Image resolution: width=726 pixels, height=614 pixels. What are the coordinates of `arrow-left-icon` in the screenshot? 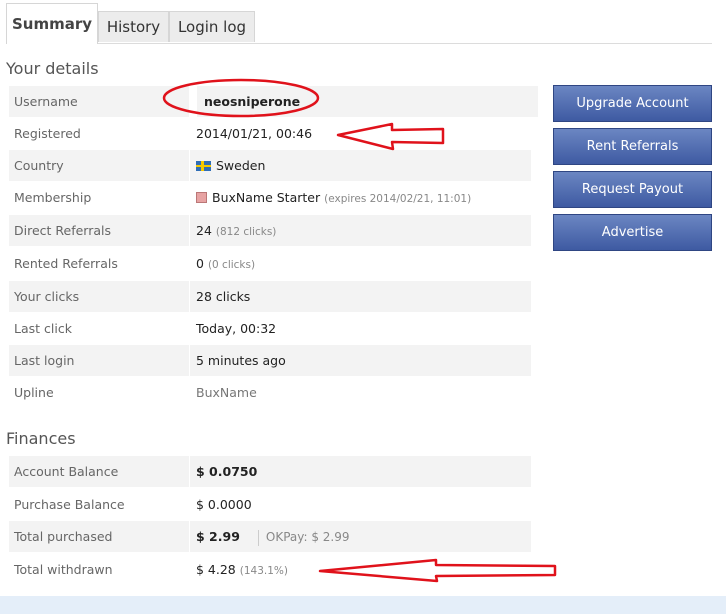 It's located at (390, 136).